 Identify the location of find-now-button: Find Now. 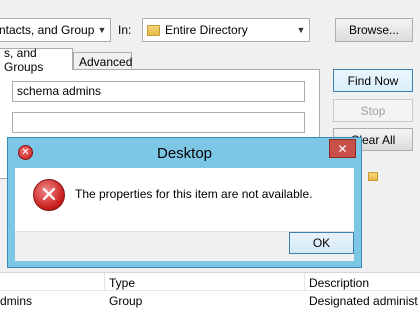
(373, 80).